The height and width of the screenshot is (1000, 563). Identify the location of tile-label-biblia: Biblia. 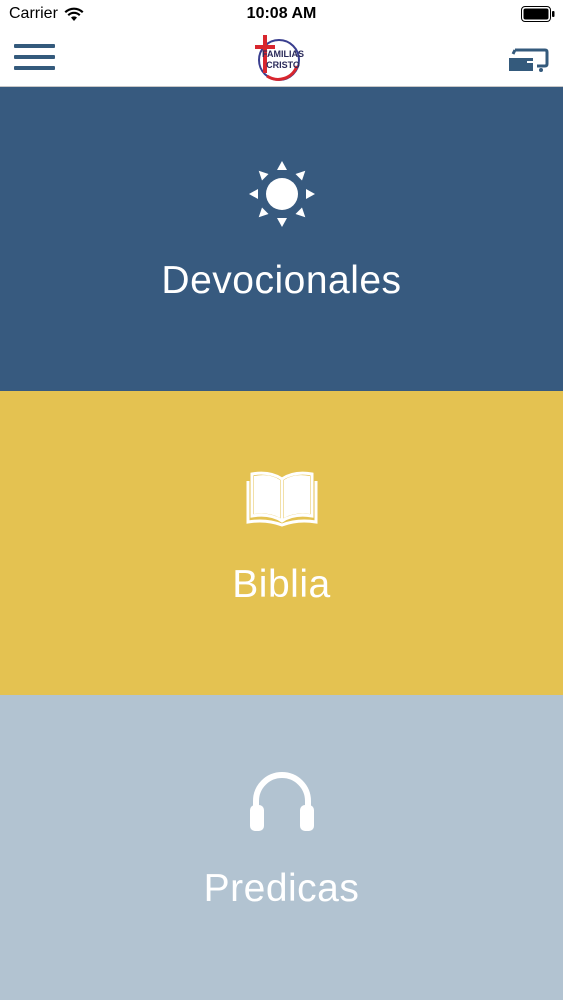
(281, 584).